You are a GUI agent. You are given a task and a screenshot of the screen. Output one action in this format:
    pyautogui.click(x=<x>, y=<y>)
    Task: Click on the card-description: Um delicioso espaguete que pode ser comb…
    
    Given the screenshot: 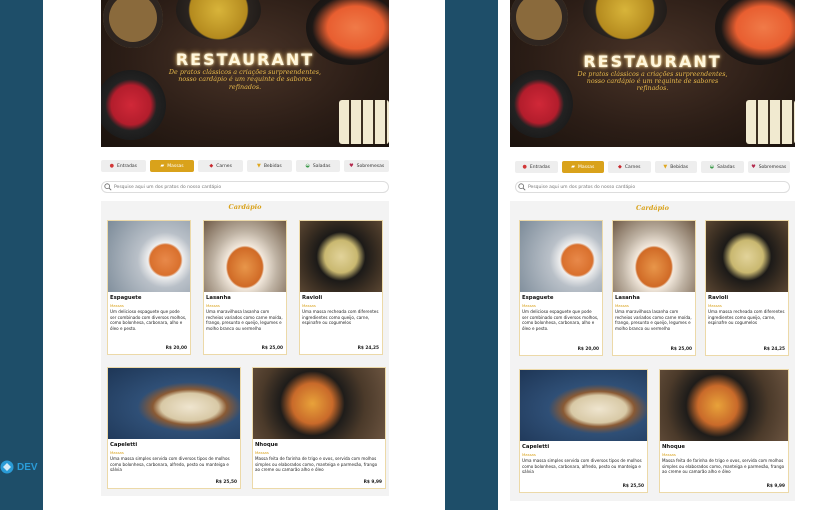 What is the action you would take?
    pyautogui.click(x=560, y=320)
    